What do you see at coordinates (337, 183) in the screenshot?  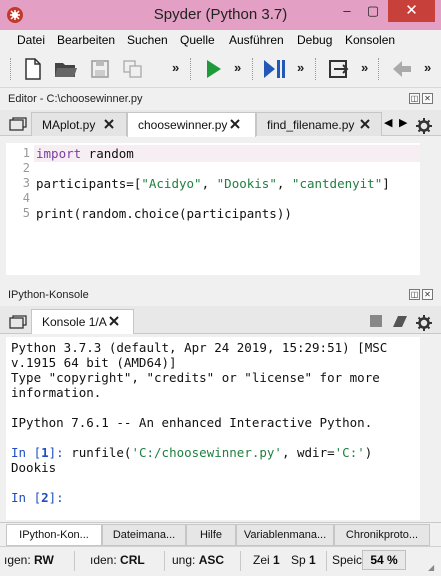 I see `string-literal: "cantdenyit"` at bounding box center [337, 183].